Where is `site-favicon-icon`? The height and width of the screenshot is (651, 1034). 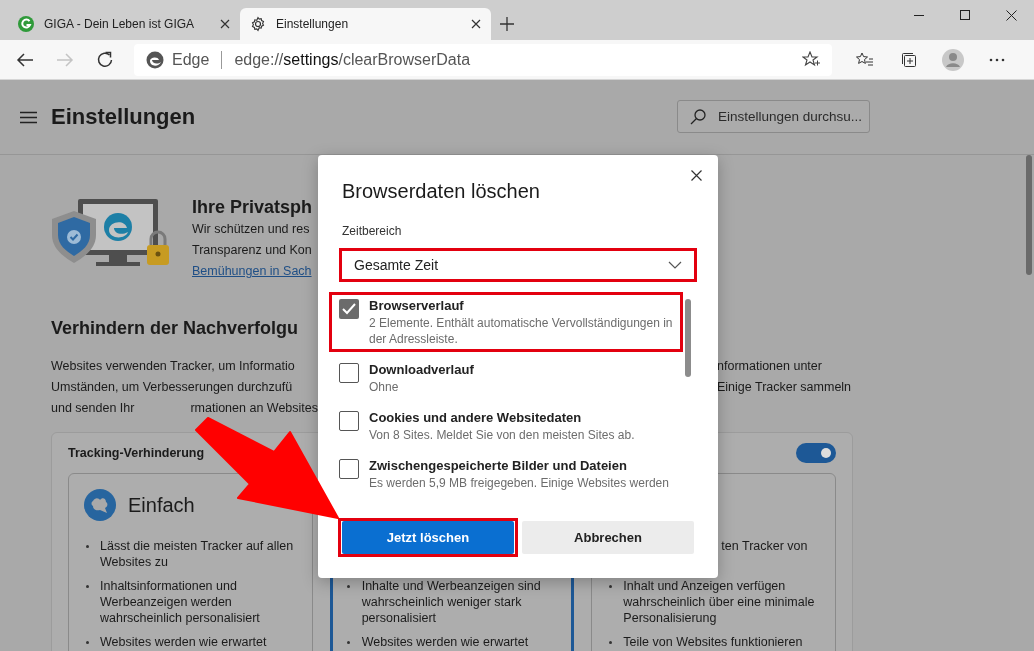 site-favicon-icon is located at coordinates (26, 24).